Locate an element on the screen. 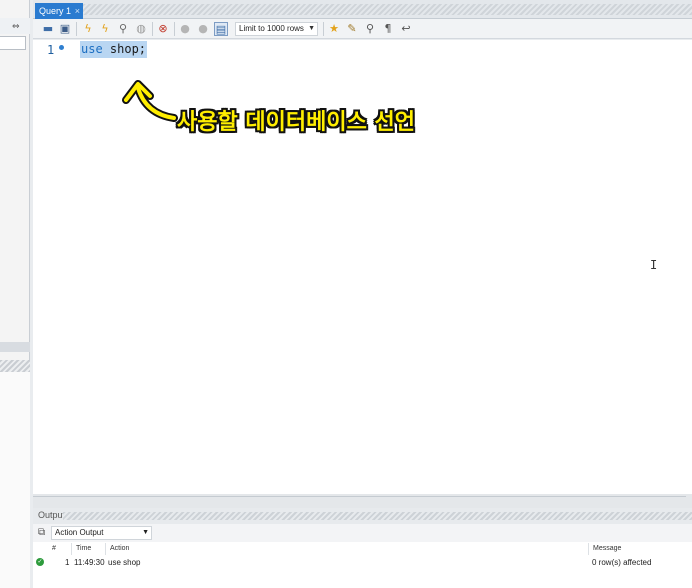 The width and height of the screenshot is (692, 588). output-panel-header: Output is located at coordinates (362, 516).